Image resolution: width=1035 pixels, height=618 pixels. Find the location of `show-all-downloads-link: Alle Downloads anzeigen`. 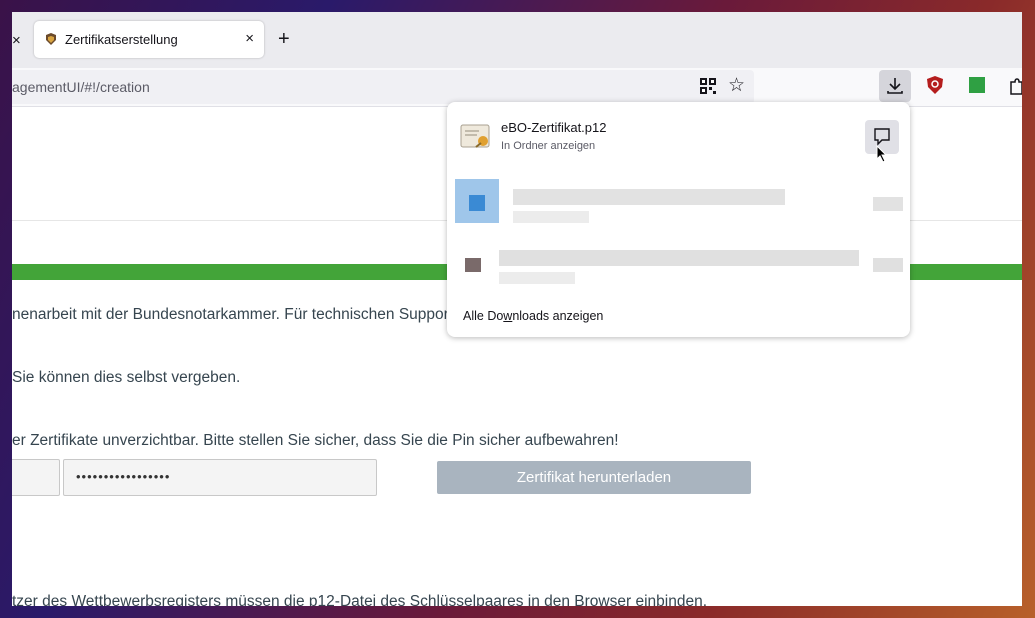

show-all-downloads-link: Alle Downloads anzeigen is located at coordinates (533, 316).